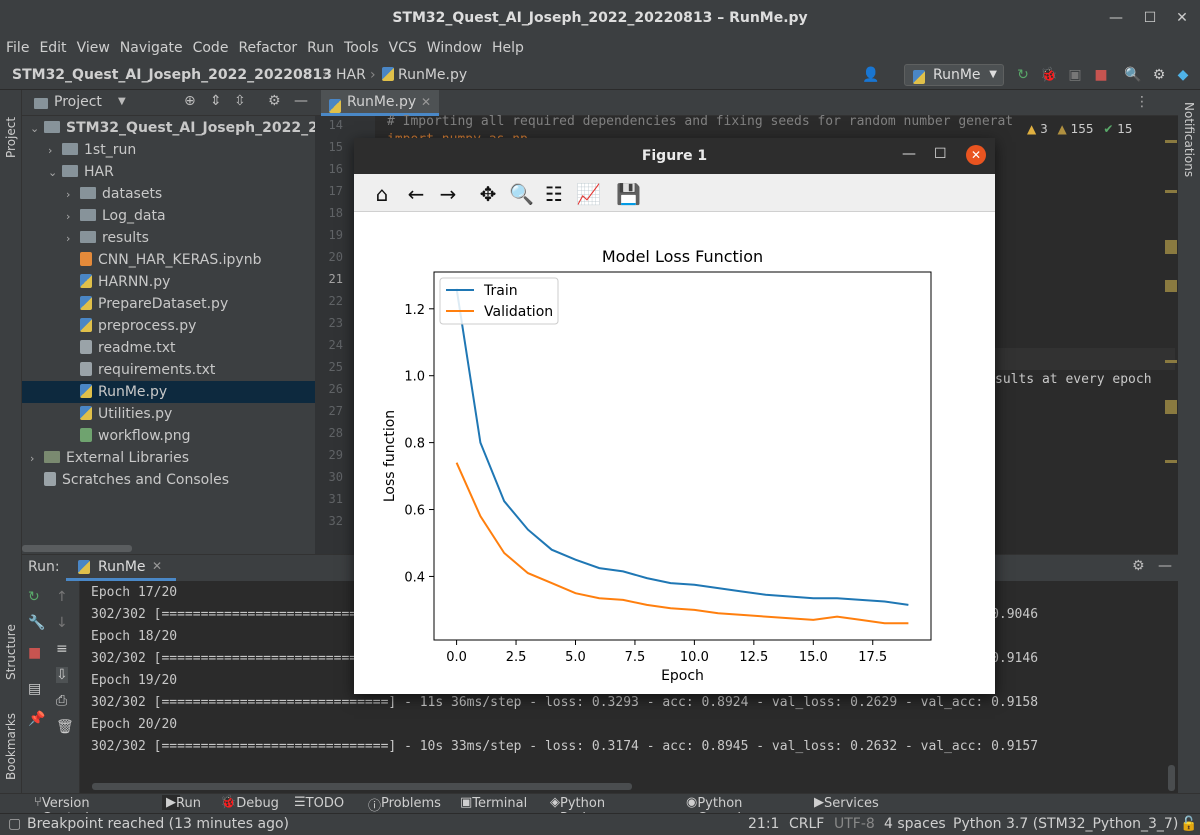  What do you see at coordinates (1171, 340) in the screenshot?
I see `error-stripe` at bounding box center [1171, 340].